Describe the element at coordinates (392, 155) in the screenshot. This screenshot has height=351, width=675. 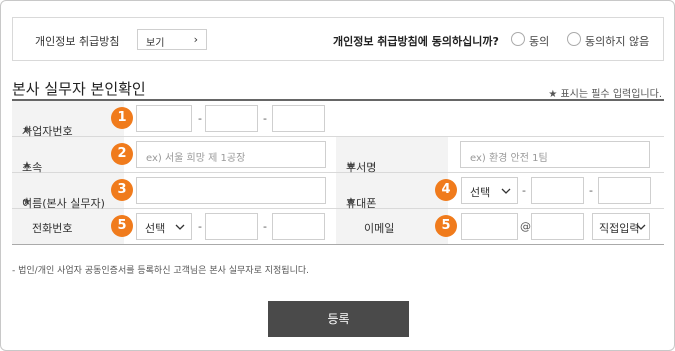
I see `department-label-cell: ★ 부서명` at that location.